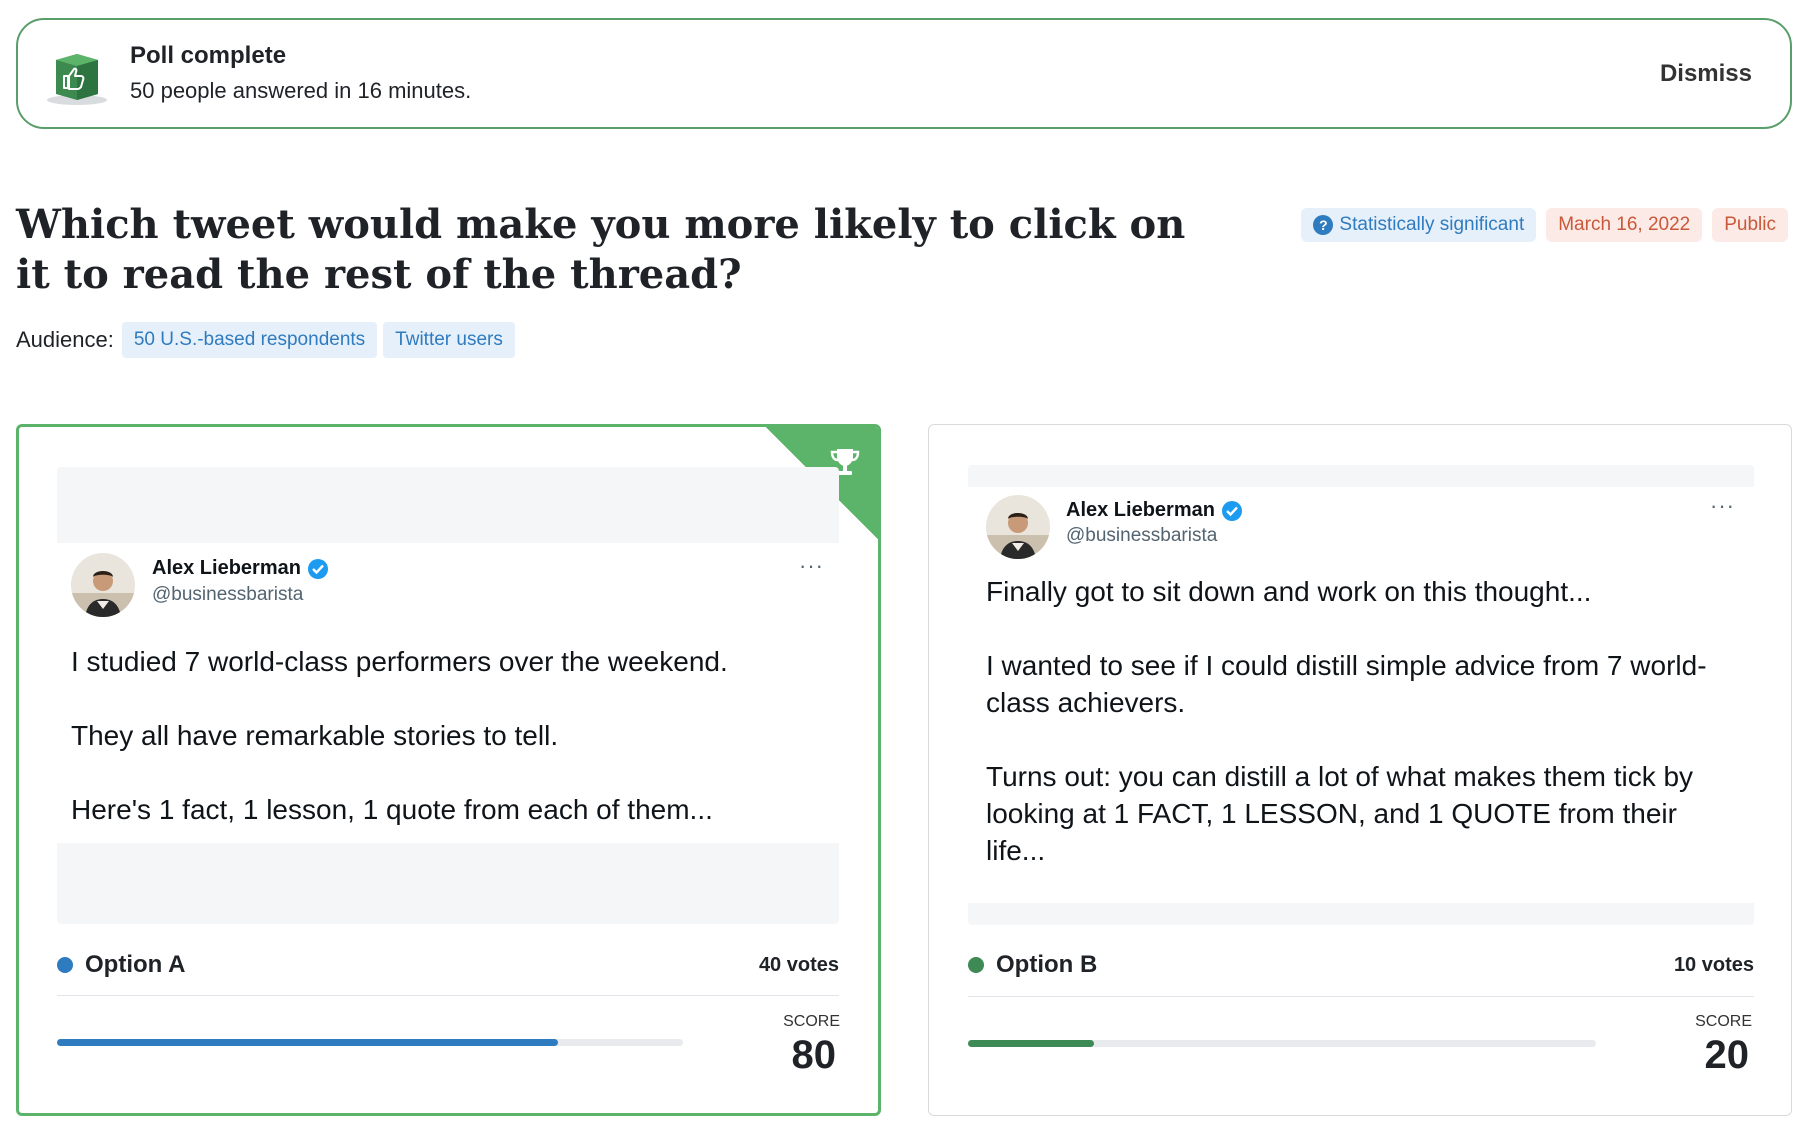 The image size is (1812, 1138). Describe the element at coordinates (208, 55) in the screenshot. I see `banner-title: Poll complete` at that location.